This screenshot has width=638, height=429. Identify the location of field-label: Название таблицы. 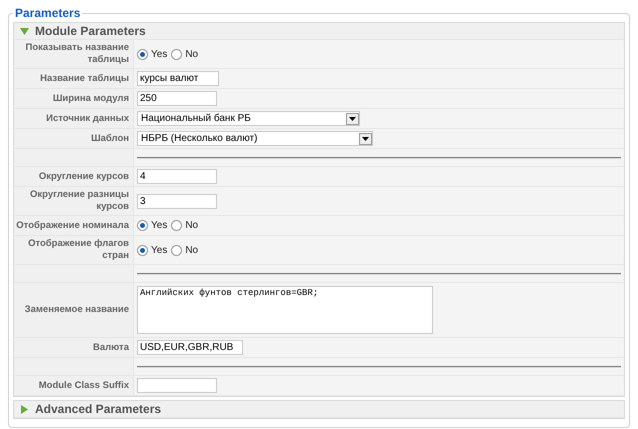
(84, 78).